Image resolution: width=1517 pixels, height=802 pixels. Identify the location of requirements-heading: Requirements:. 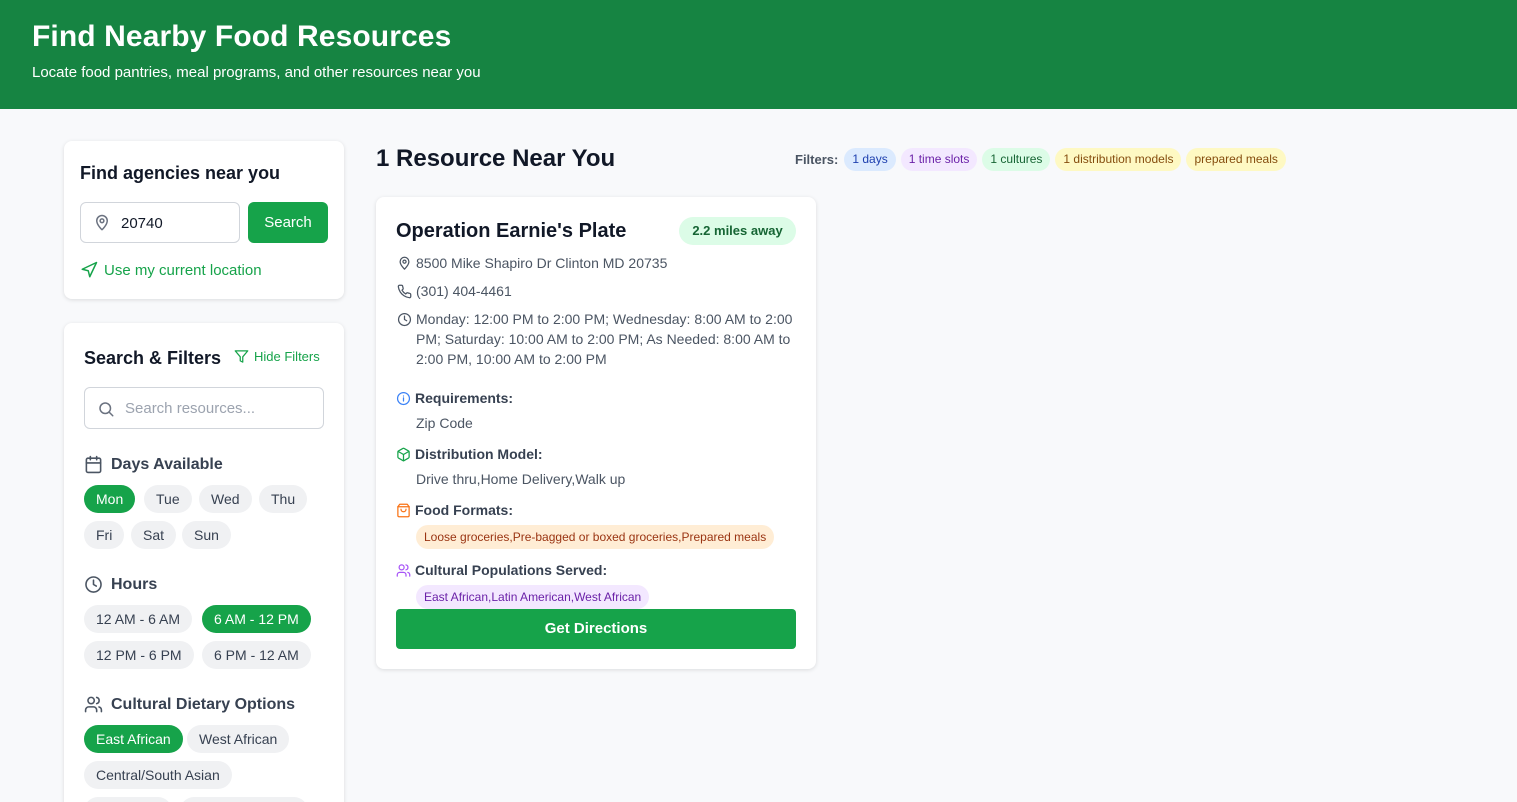
(454, 398).